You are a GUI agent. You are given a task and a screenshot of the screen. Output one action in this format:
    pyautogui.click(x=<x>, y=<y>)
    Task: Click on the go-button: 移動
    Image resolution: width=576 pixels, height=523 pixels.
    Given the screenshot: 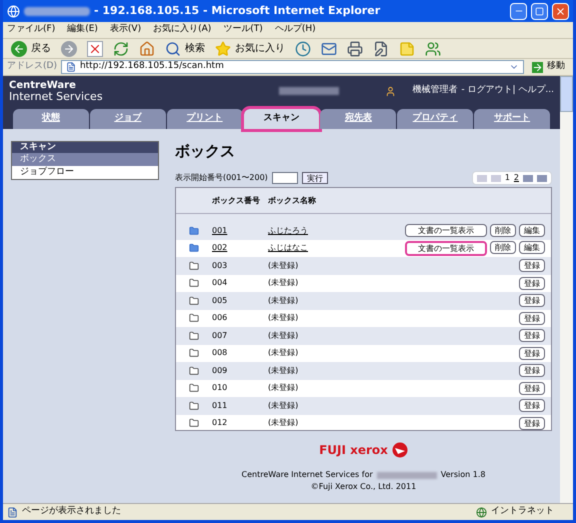 What is the action you would take?
    pyautogui.click(x=548, y=67)
    